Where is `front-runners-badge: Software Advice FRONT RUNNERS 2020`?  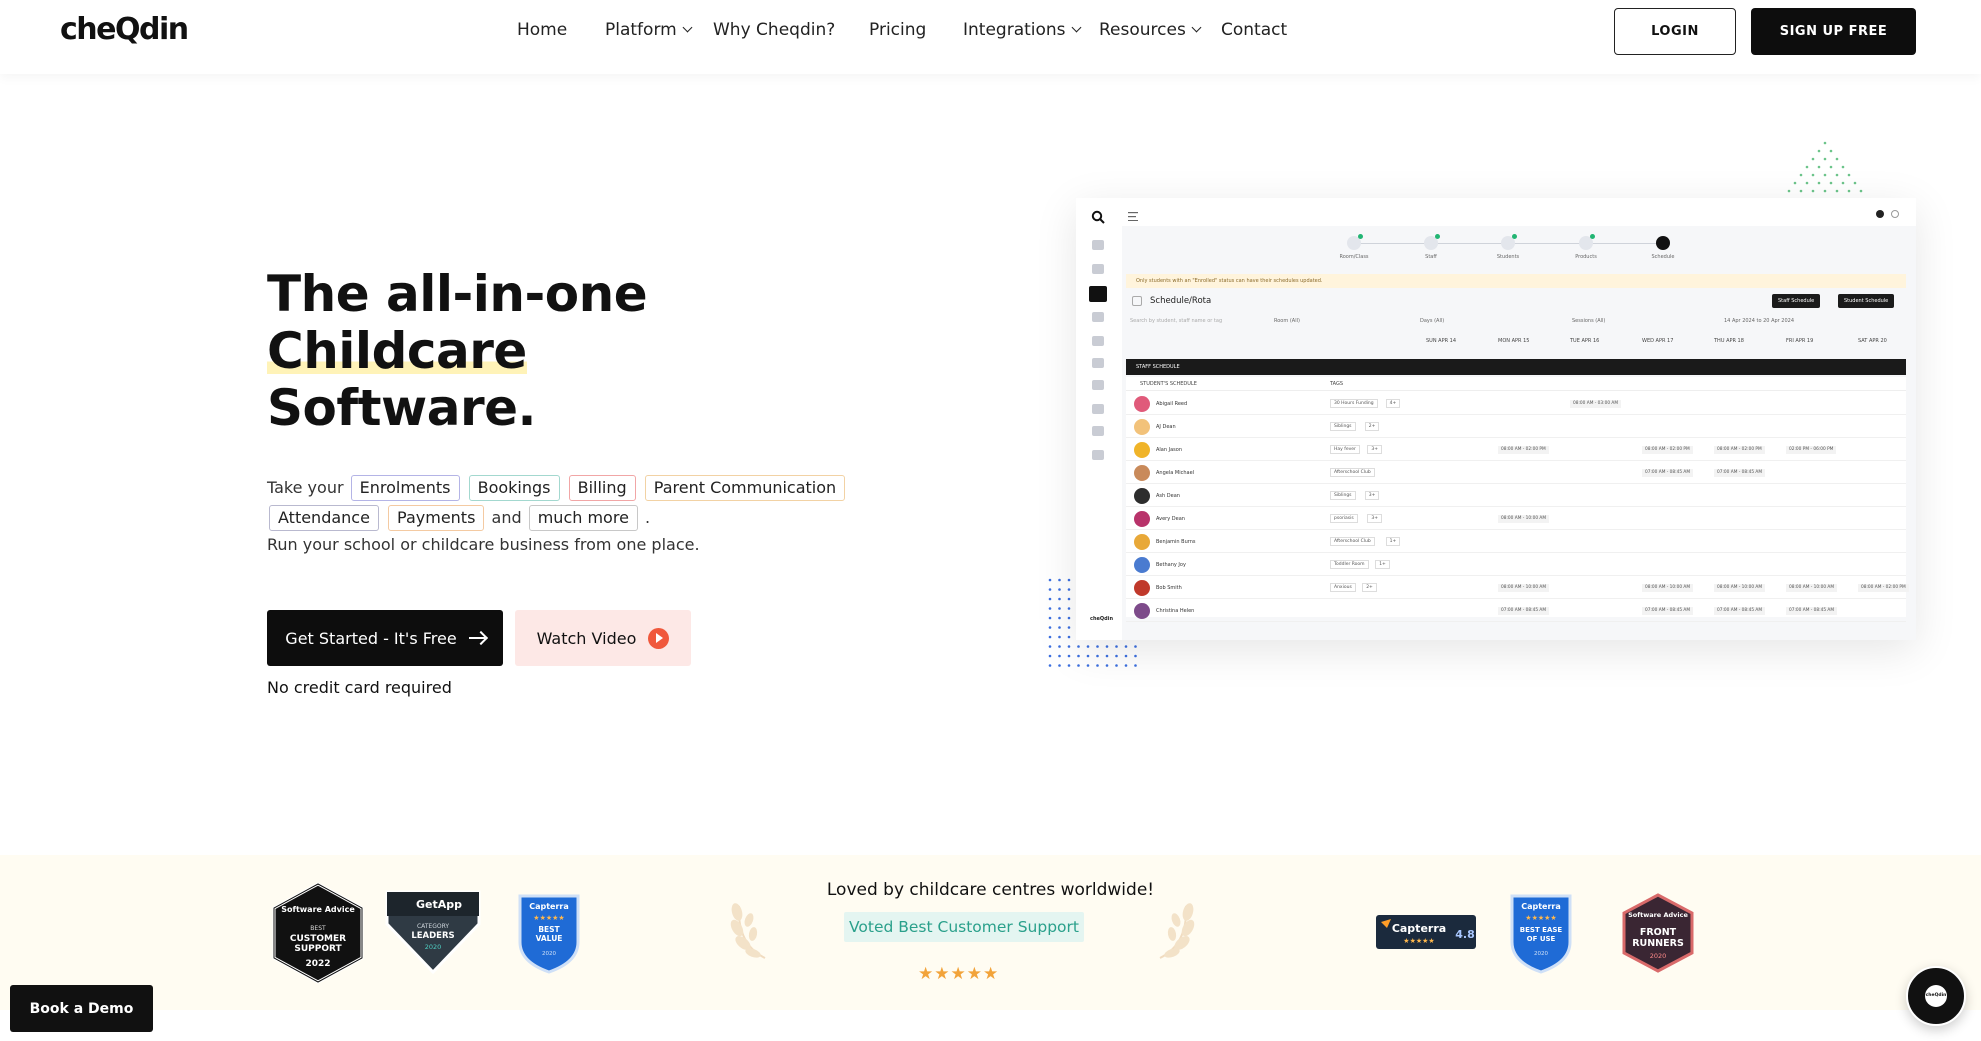
front-runners-badge: Software Advice FRONT RUNNERS 2020 is located at coordinates (1658, 933).